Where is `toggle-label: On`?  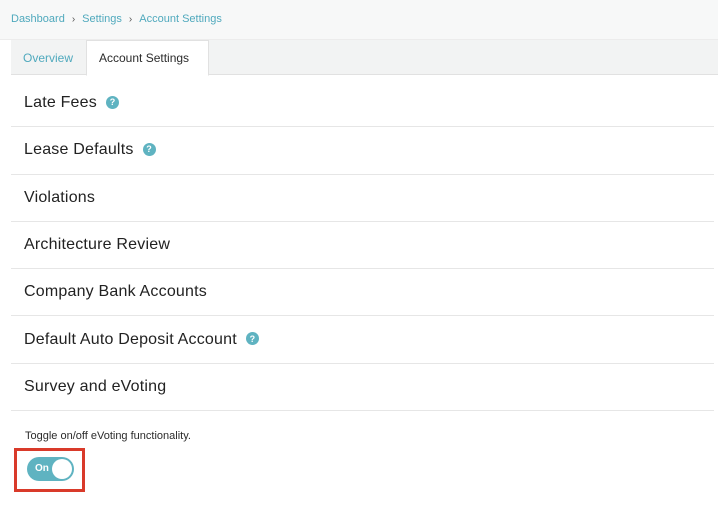 toggle-label: On is located at coordinates (42, 468).